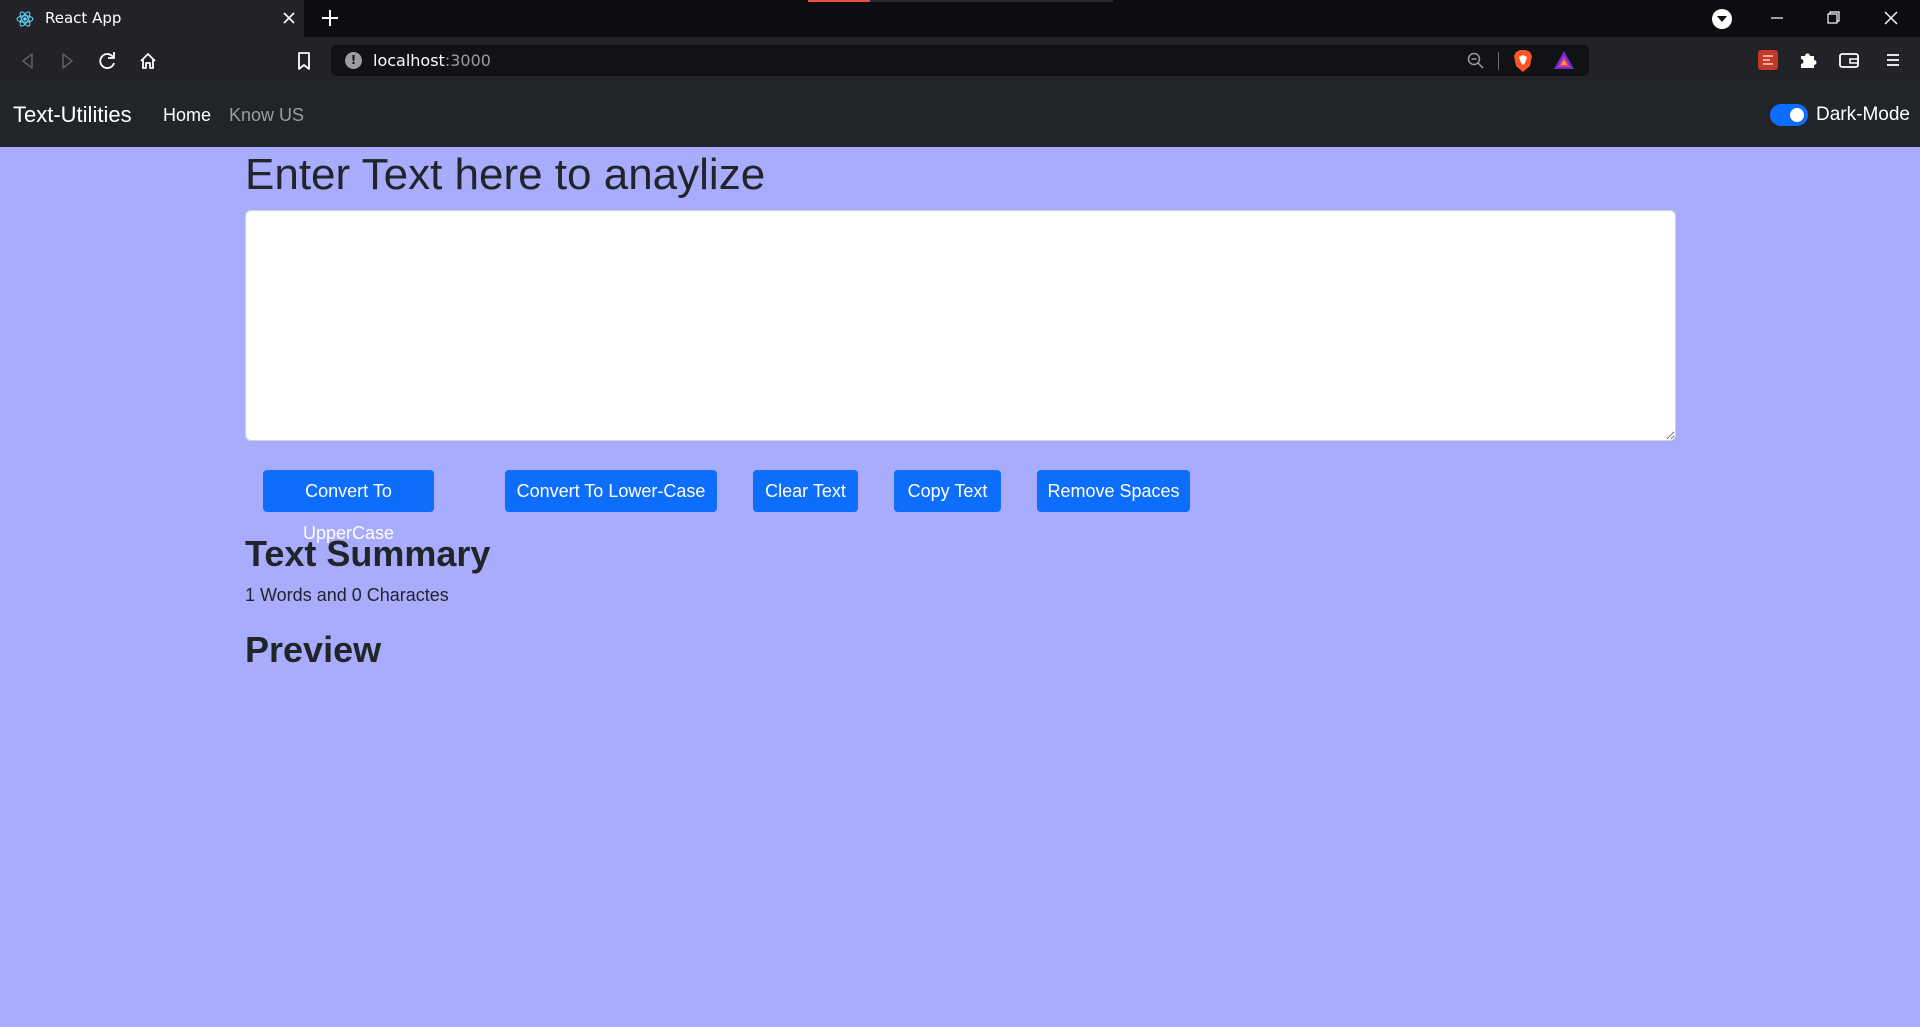  What do you see at coordinates (960, 18) in the screenshot?
I see `browser-tab-bar: React App` at bounding box center [960, 18].